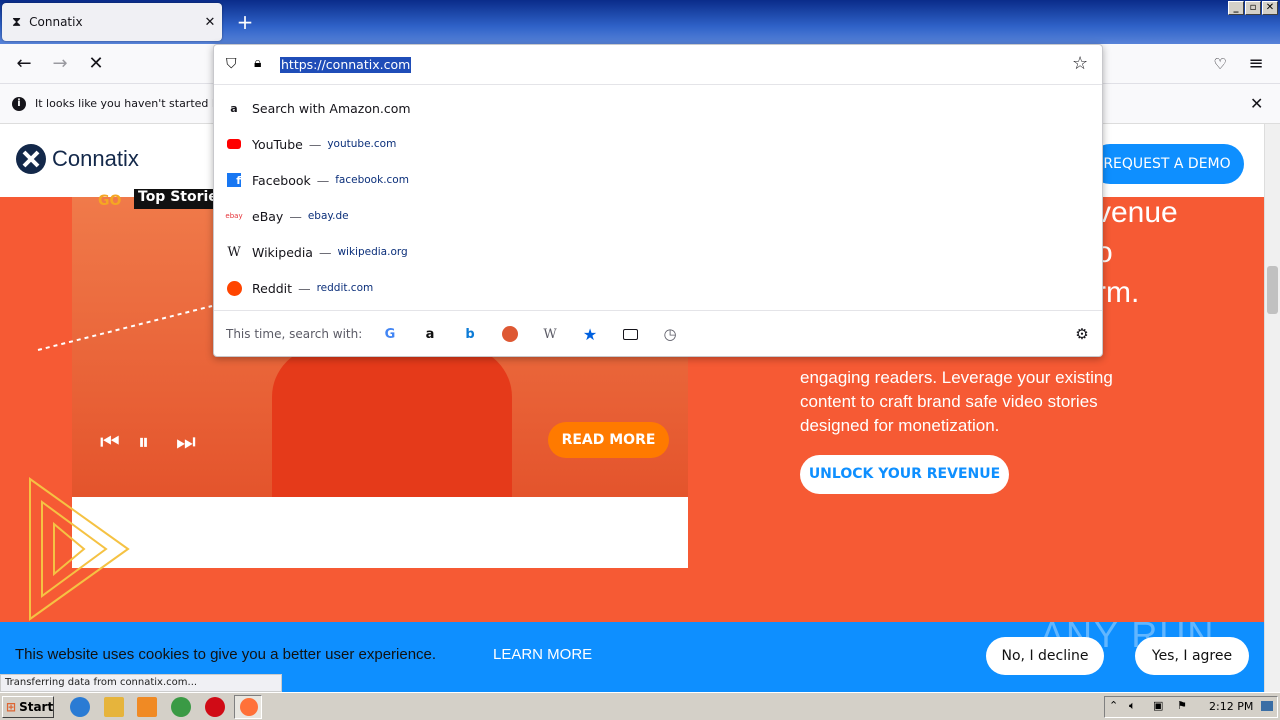  I want to click on decorative-triangles, so click(79, 549).